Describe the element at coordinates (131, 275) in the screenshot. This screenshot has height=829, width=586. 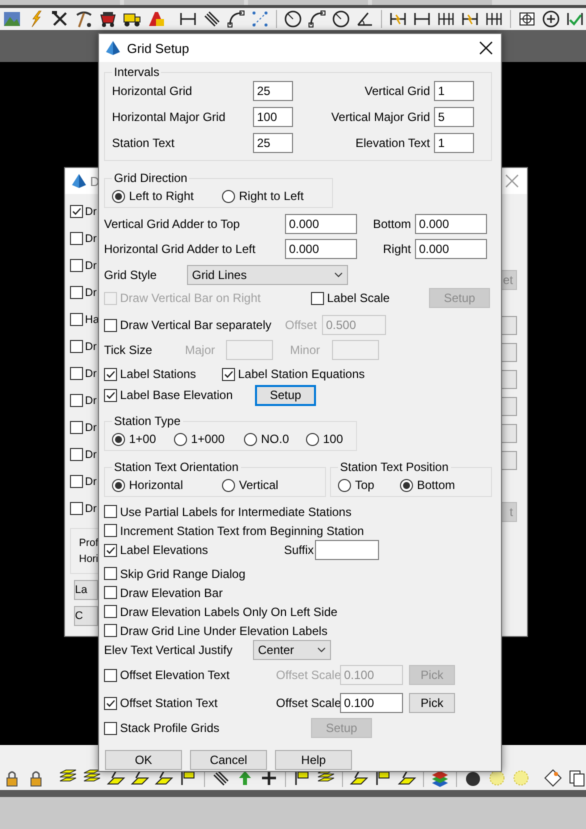
I see `field-label: Grid Style` at that location.